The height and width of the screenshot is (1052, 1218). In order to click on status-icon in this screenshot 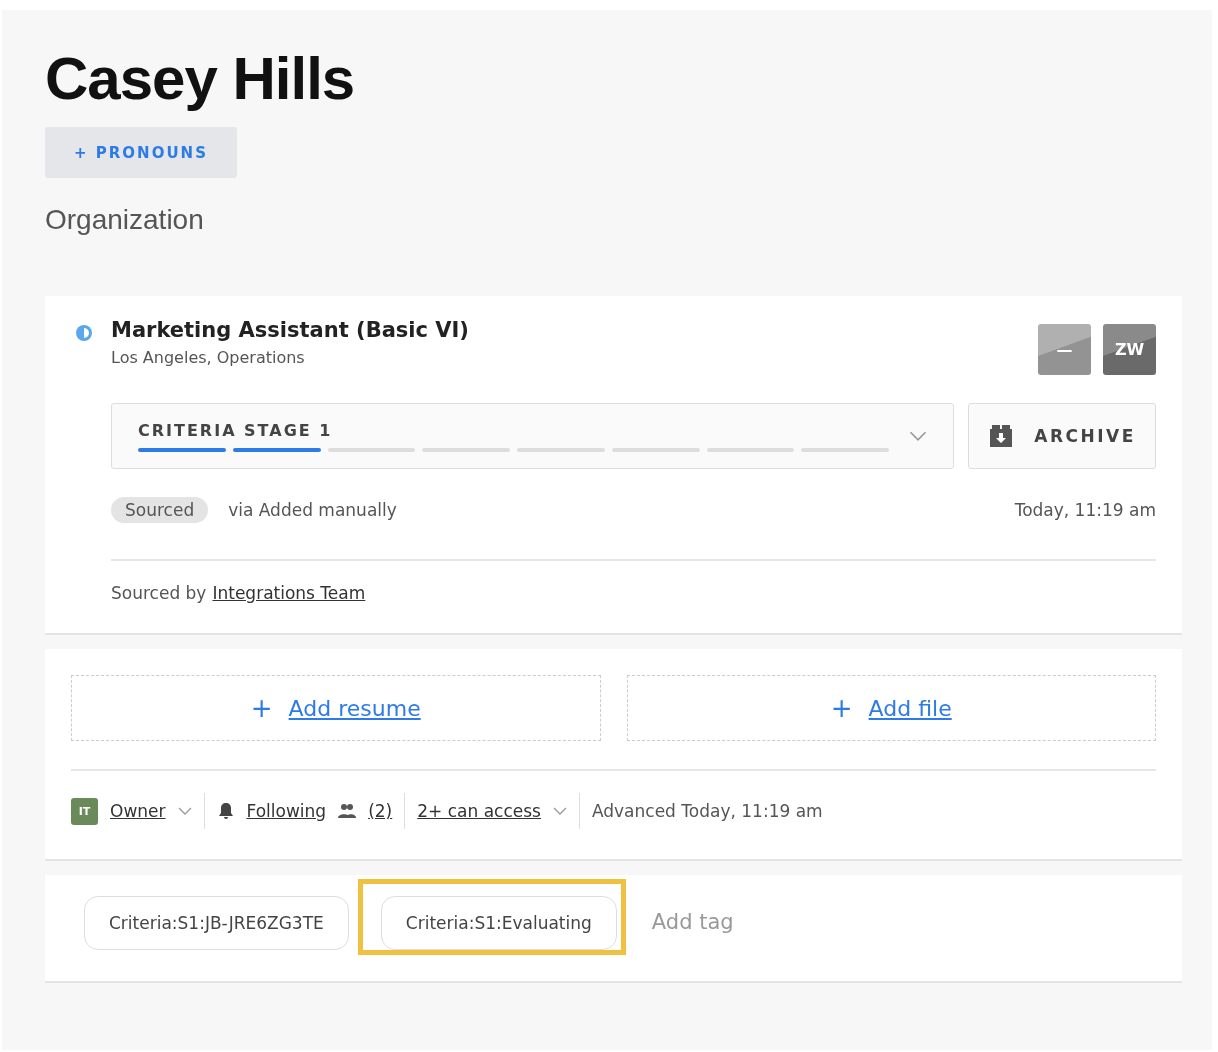, I will do `click(84, 333)`.